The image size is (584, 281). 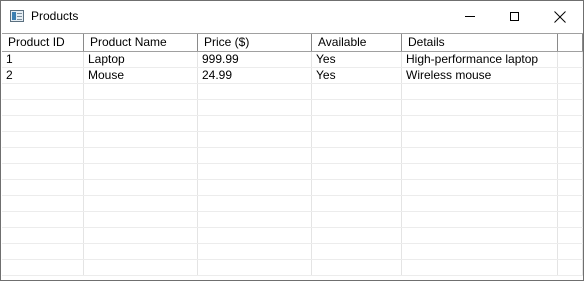 What do you see at coordinates (514, 16) in the screenshot?
I see `maximize-button` at bounding box center [514, 16].